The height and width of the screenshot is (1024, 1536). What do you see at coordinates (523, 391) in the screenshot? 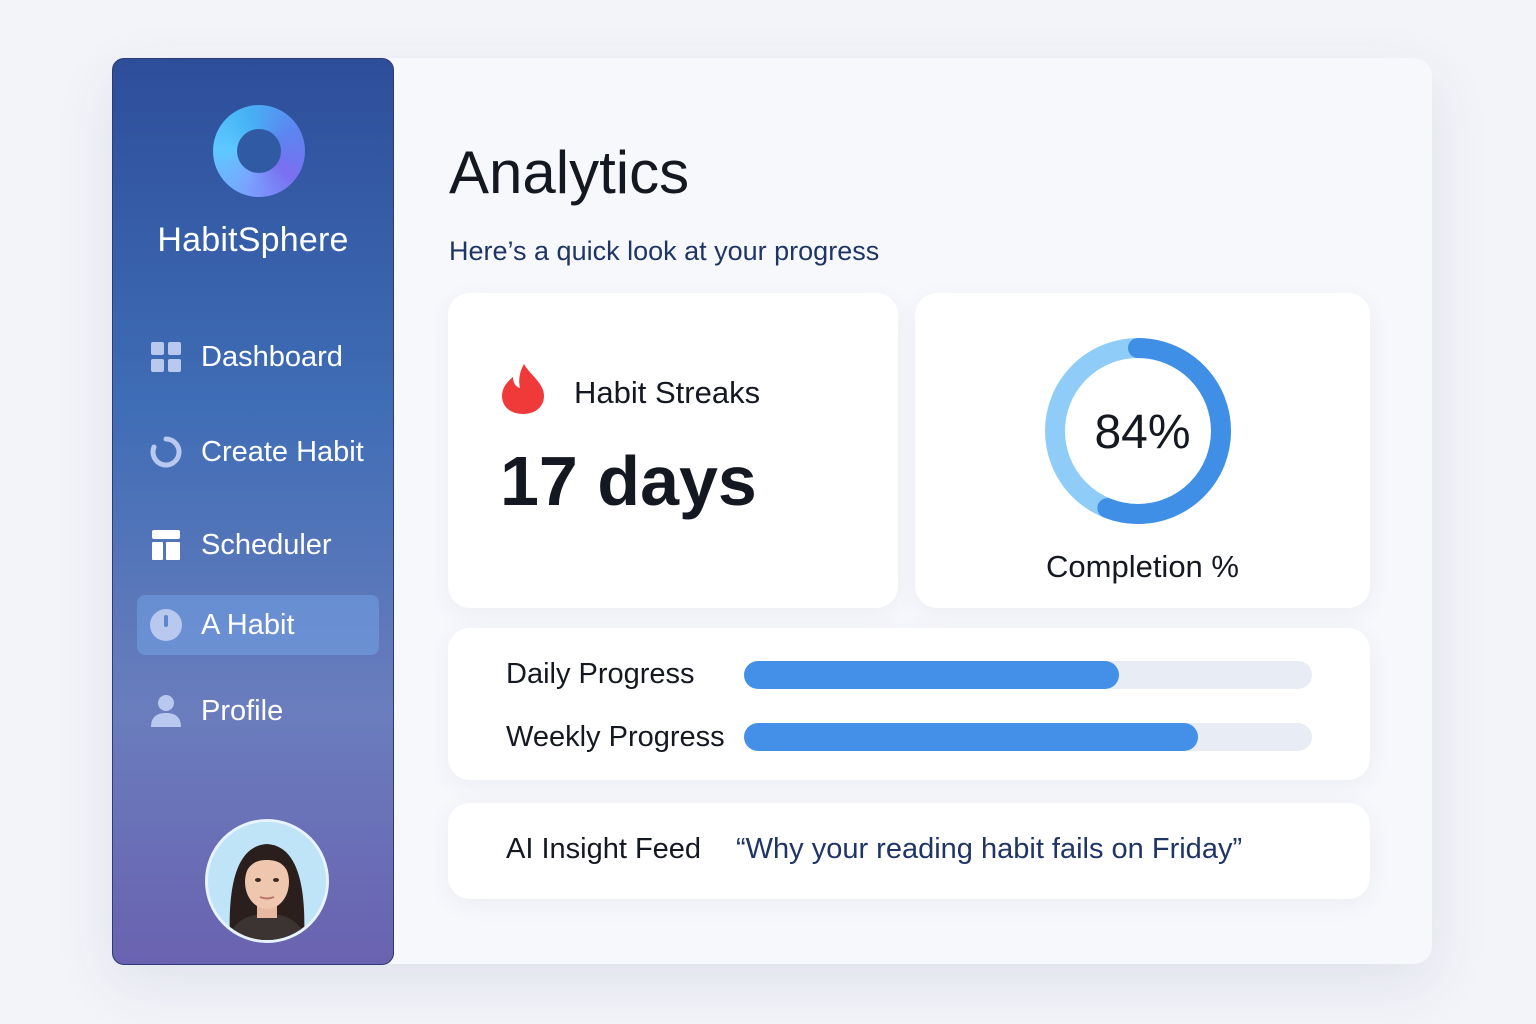
I see `flame-icon` at bounding box center [523, 391].